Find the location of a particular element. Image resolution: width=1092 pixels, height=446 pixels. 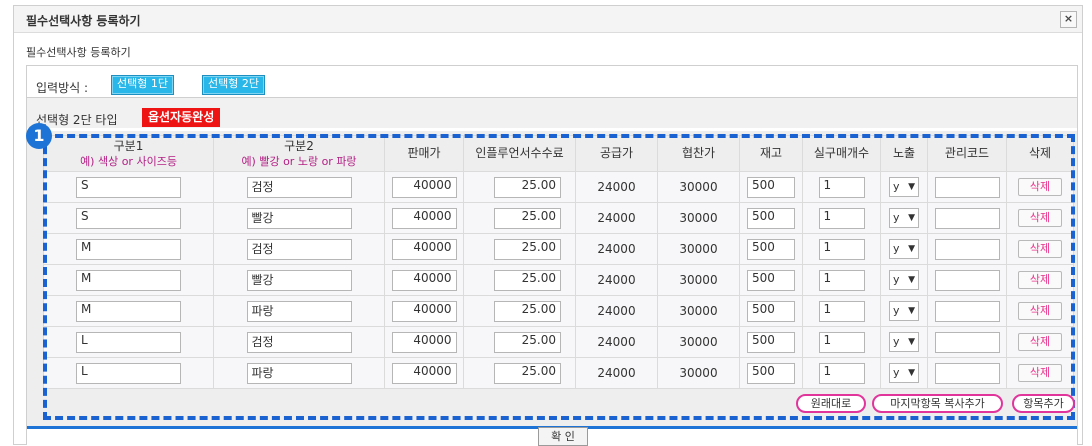

table-row: L 검정 40000 25.00 24000 30000 500 1 y ▼ 삭제 is located at coordinates (558, 342).